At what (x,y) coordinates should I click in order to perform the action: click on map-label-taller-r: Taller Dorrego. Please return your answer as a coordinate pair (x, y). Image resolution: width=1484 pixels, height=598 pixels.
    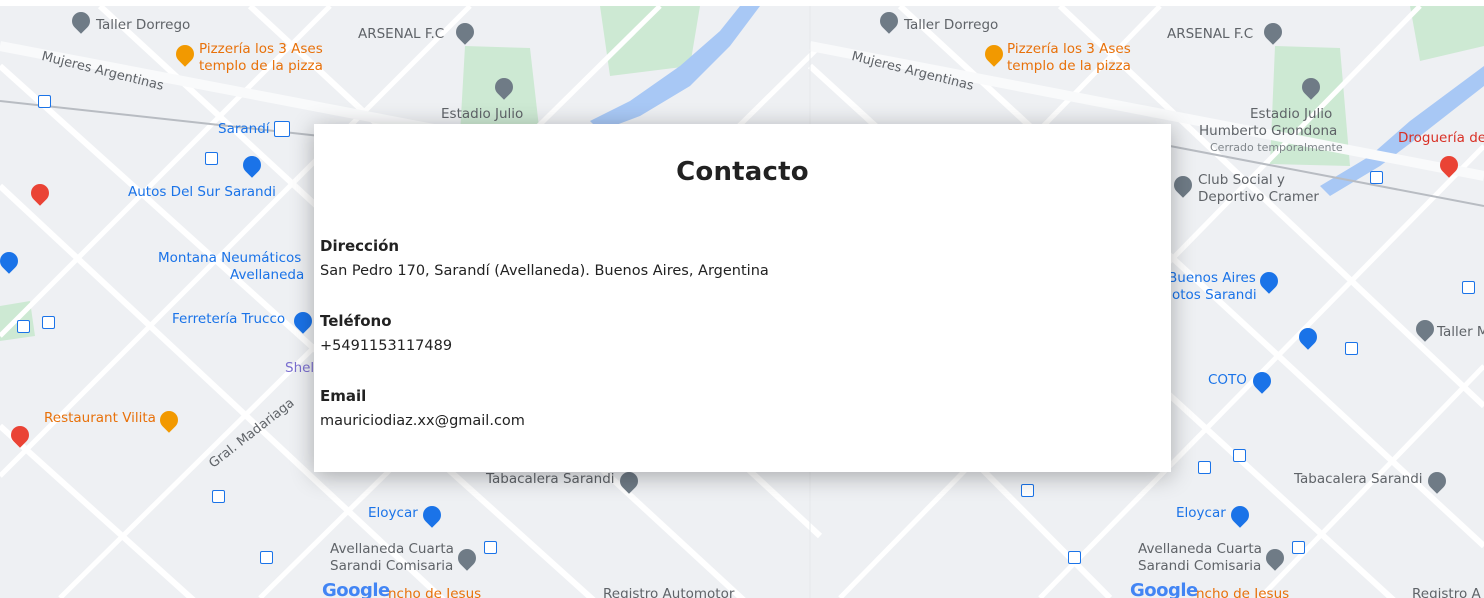
    Looking at the image, I should click on (951, 25).